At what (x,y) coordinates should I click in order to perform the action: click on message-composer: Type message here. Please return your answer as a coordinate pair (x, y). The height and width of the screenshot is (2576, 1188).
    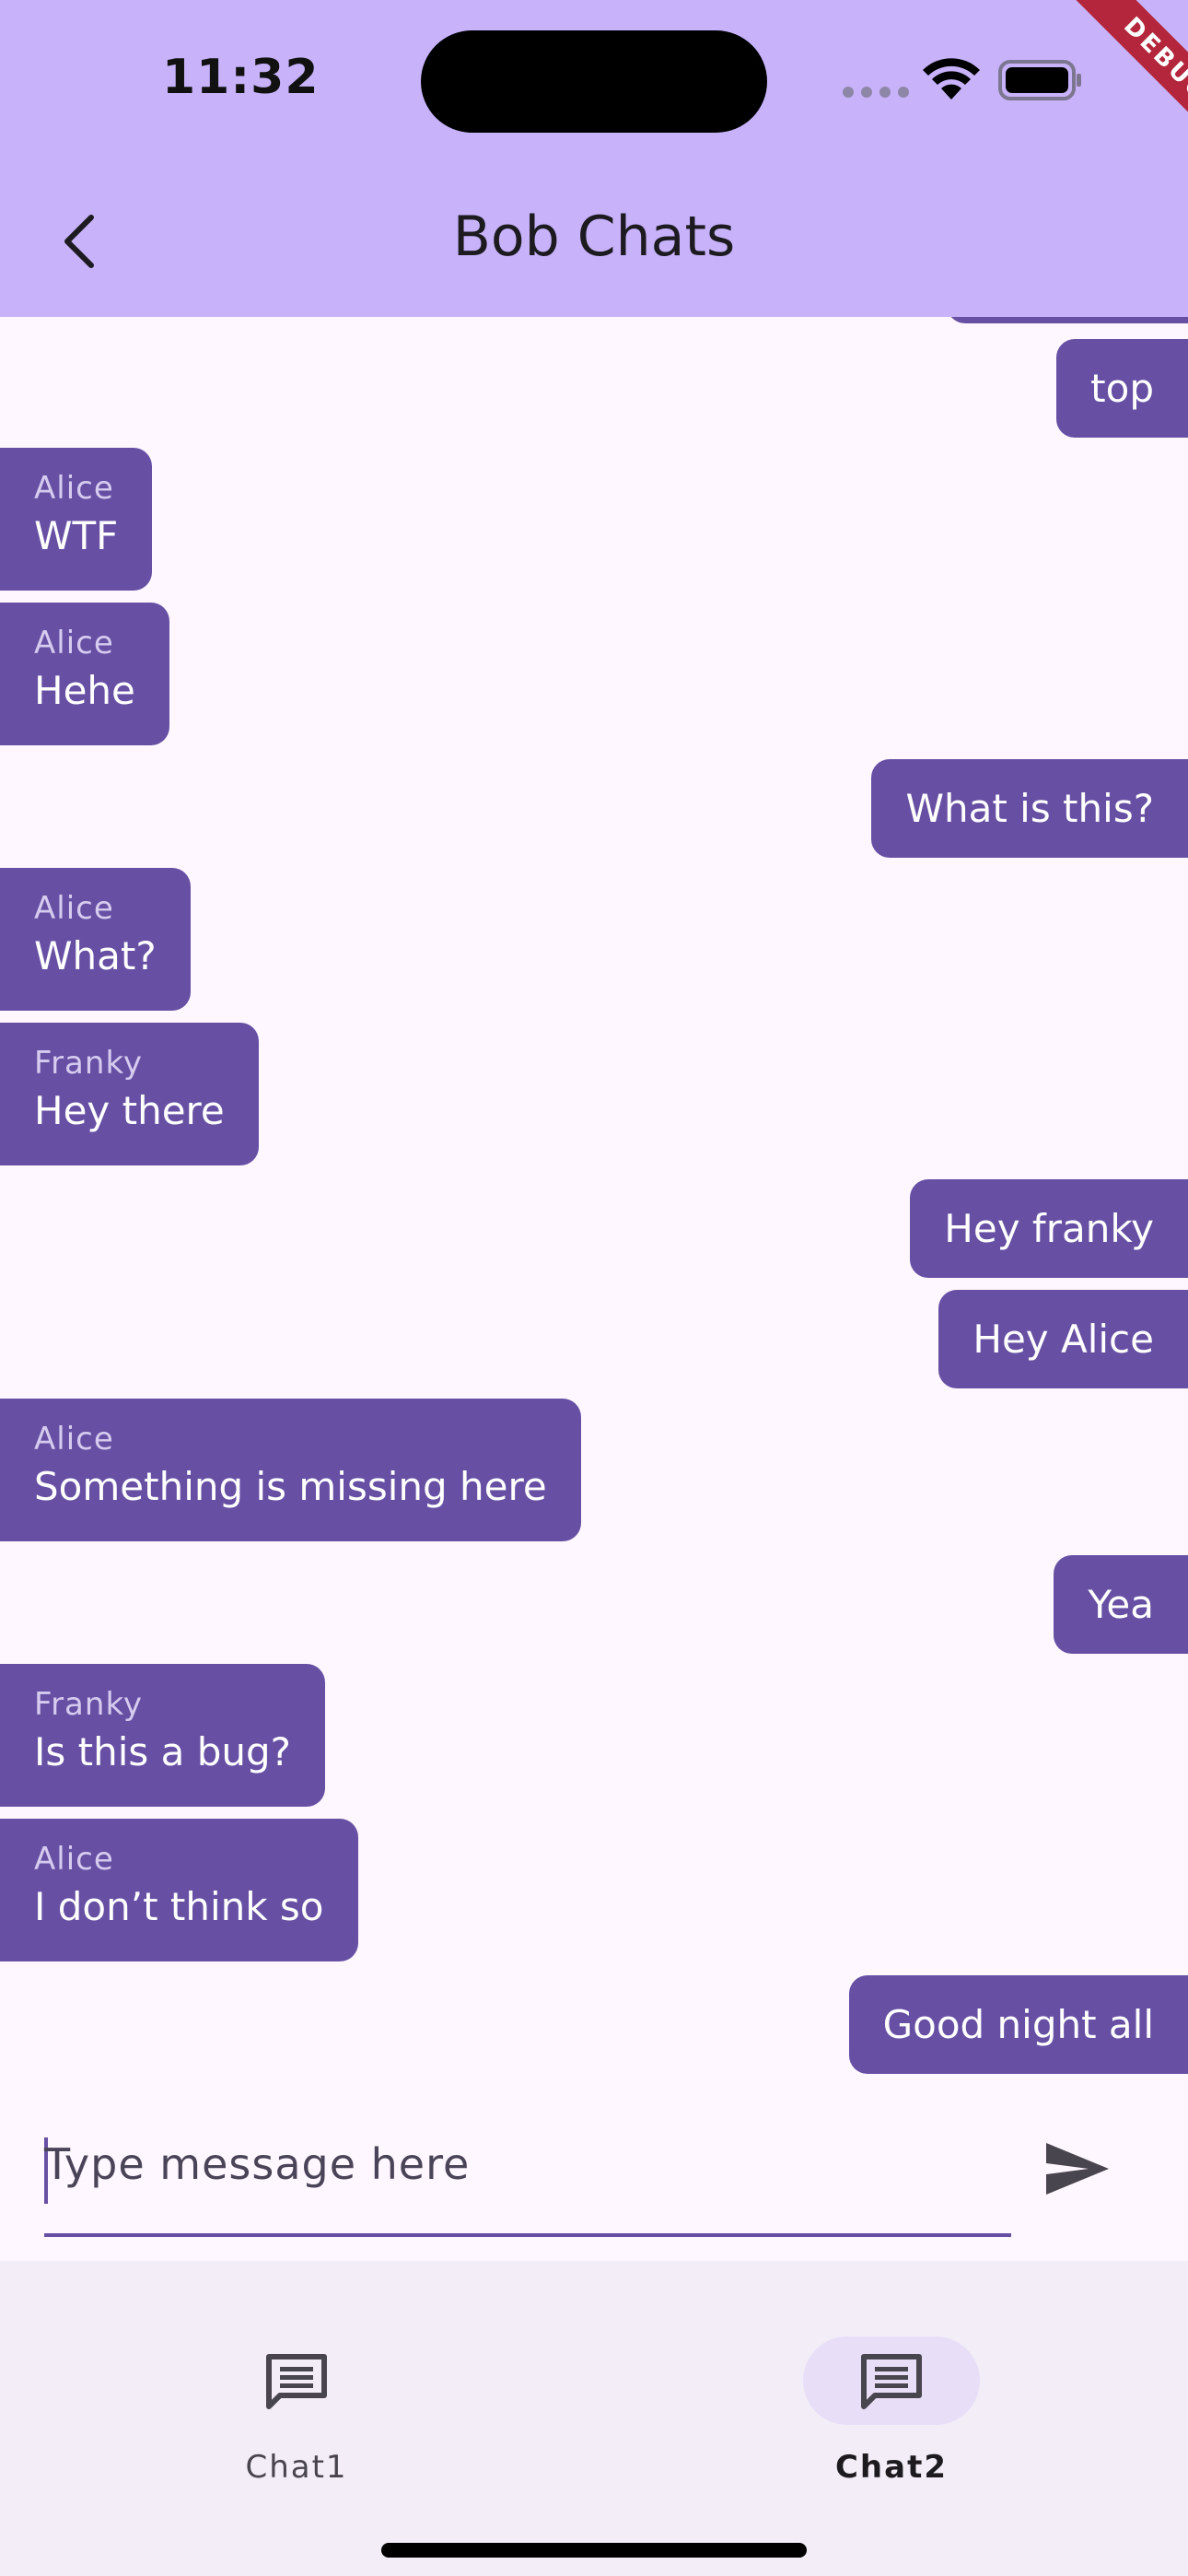
    Looking at the image, I should click on (594, 2172).